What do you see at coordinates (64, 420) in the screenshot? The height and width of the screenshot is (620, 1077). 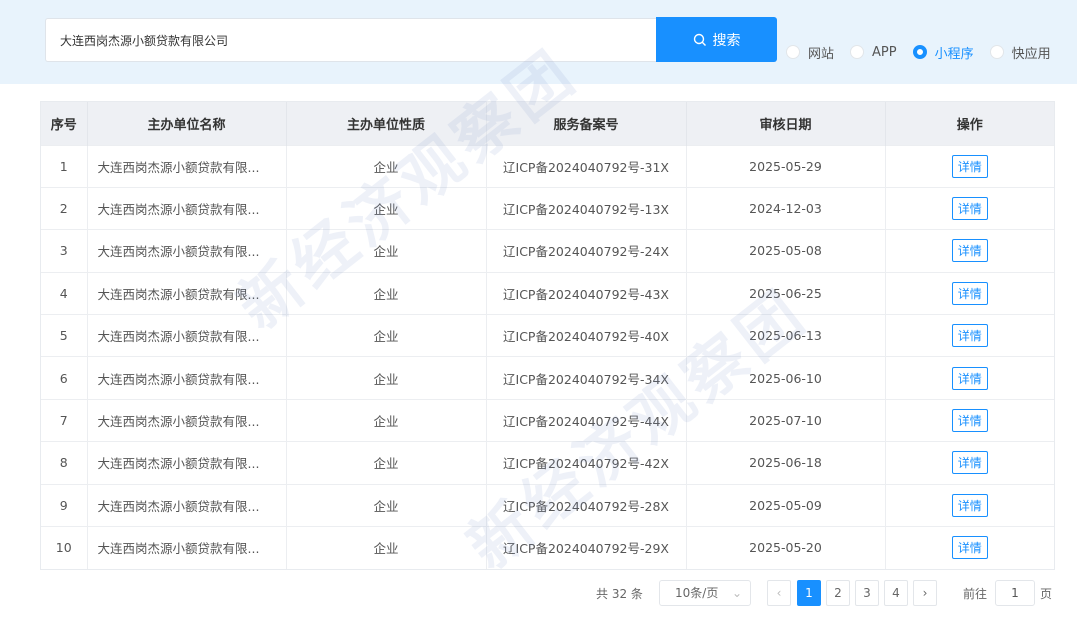 I see `row-number: 7` at bounding box center [64, 420].